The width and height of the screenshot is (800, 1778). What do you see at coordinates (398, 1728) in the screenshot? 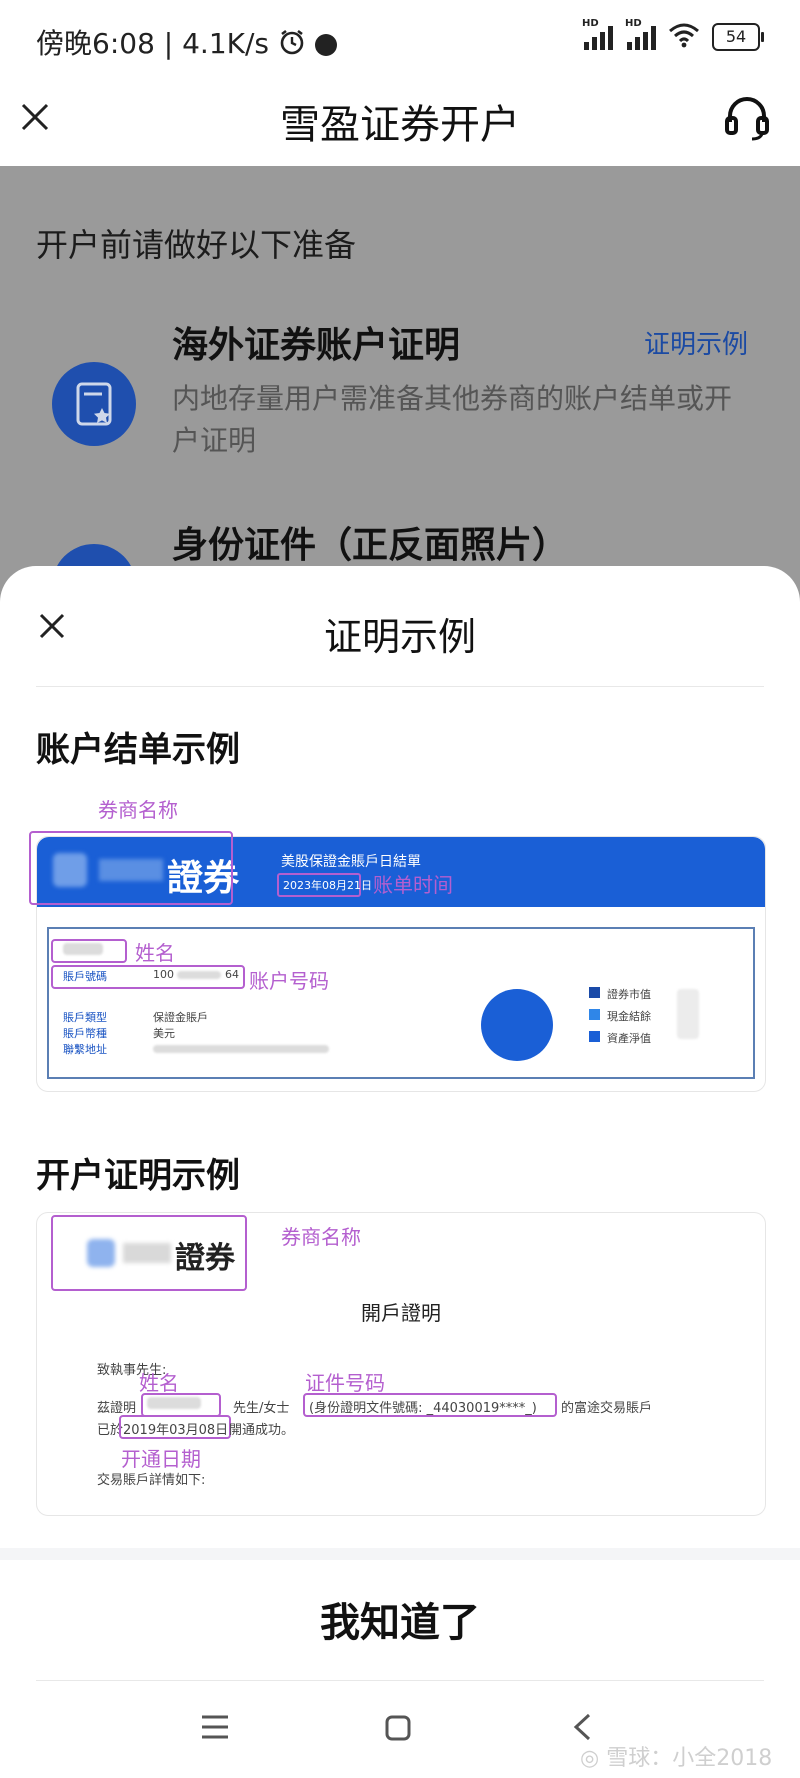
I see `home-icon` at bounding box center [398, 1728].